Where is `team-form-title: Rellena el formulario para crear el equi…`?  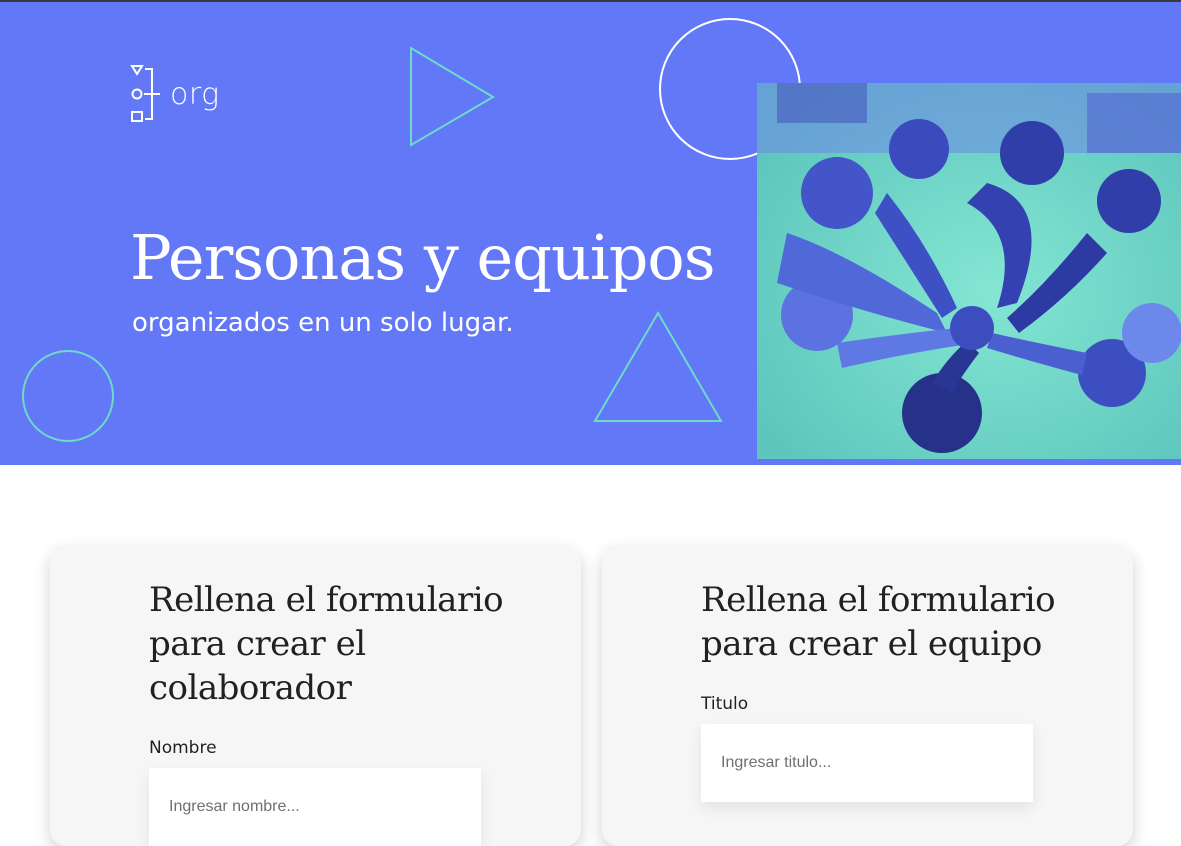
team-form-title: Rellena el formulario para crear el equi… is located at coordinates (878, 622).